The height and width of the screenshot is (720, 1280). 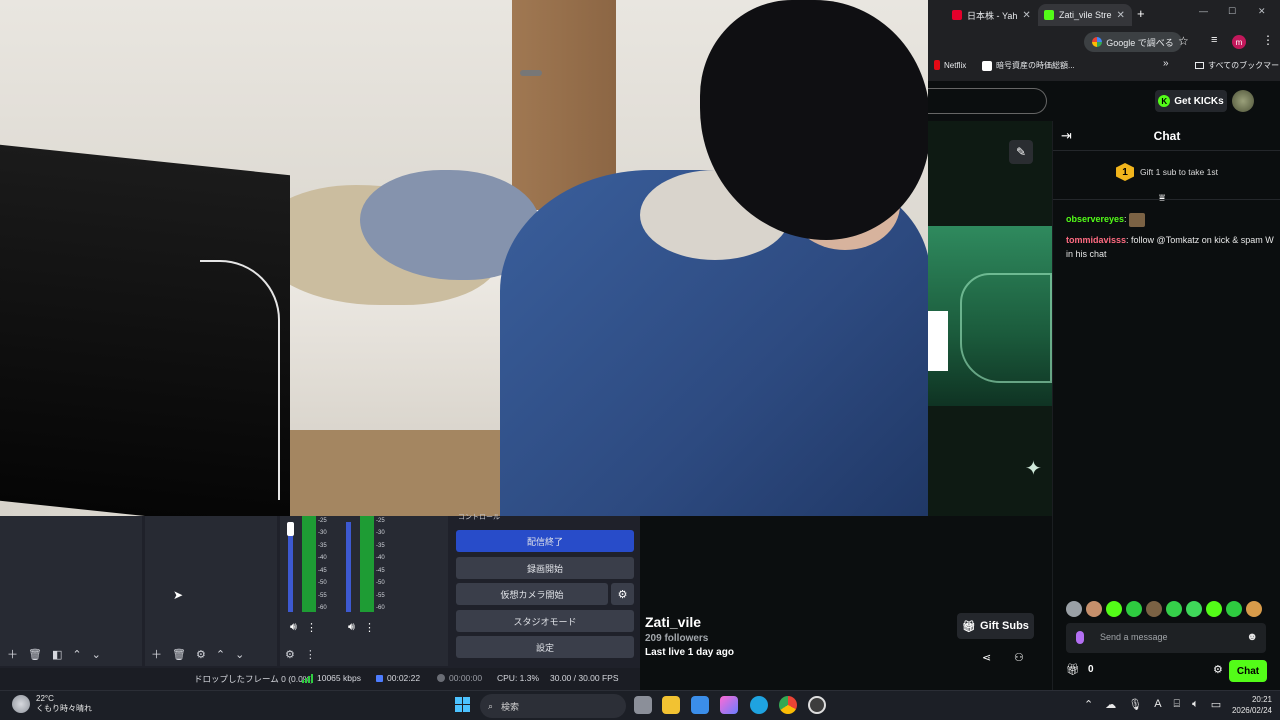 What do you see at coordinates (1074, 609) in the screenshot?
I see `emote-cat-icon` at bounding box center [1074, 609].